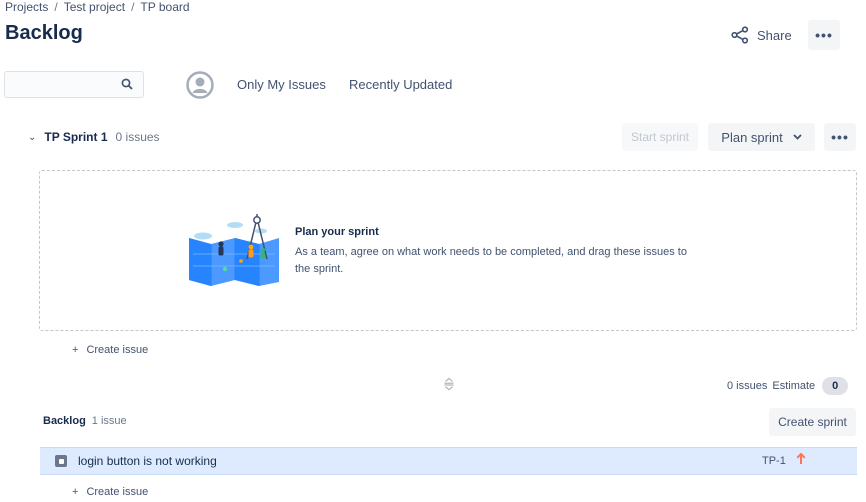 The height and width of the screenshot is (502, 866). Describe the element at coordinates (840, 137) in the screenshot. I see `sprint-more-button: •••` at that location.